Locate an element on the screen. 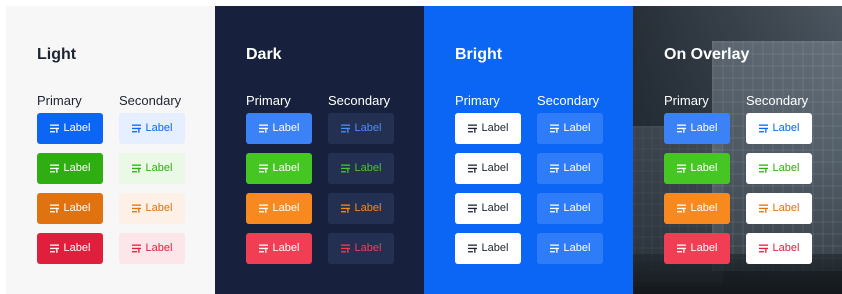 This screenshot has height=294, width=842. panel-title: Dark is located at coordinates (264, 54).